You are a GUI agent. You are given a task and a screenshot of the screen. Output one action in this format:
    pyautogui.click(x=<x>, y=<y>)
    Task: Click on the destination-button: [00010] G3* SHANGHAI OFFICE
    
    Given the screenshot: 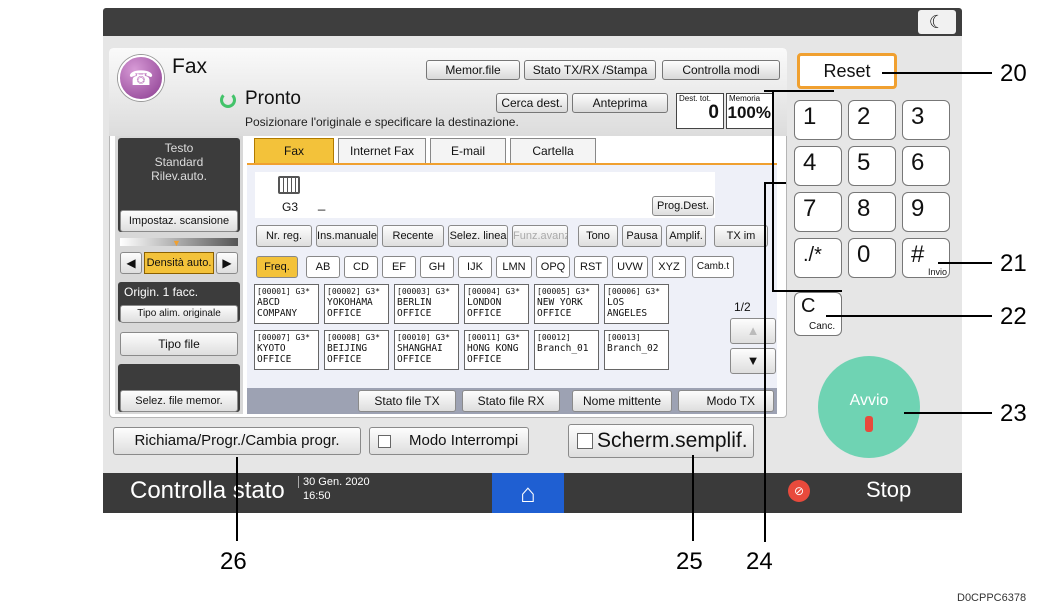 What is the action you would take?
    pyautogui.click(x=426, y=350)
    